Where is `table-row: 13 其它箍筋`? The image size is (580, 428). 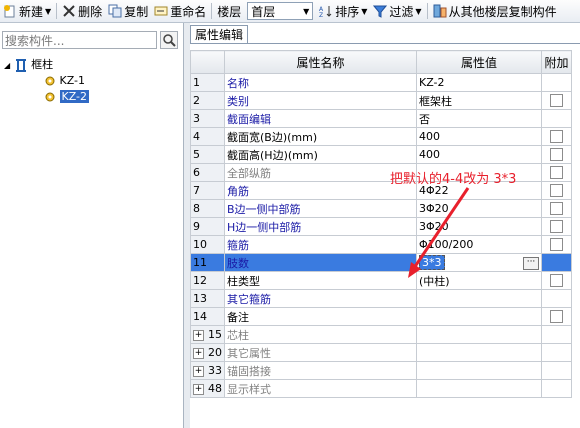 table-row: 13 其它箍筋 is located at coordinates (381, 298).